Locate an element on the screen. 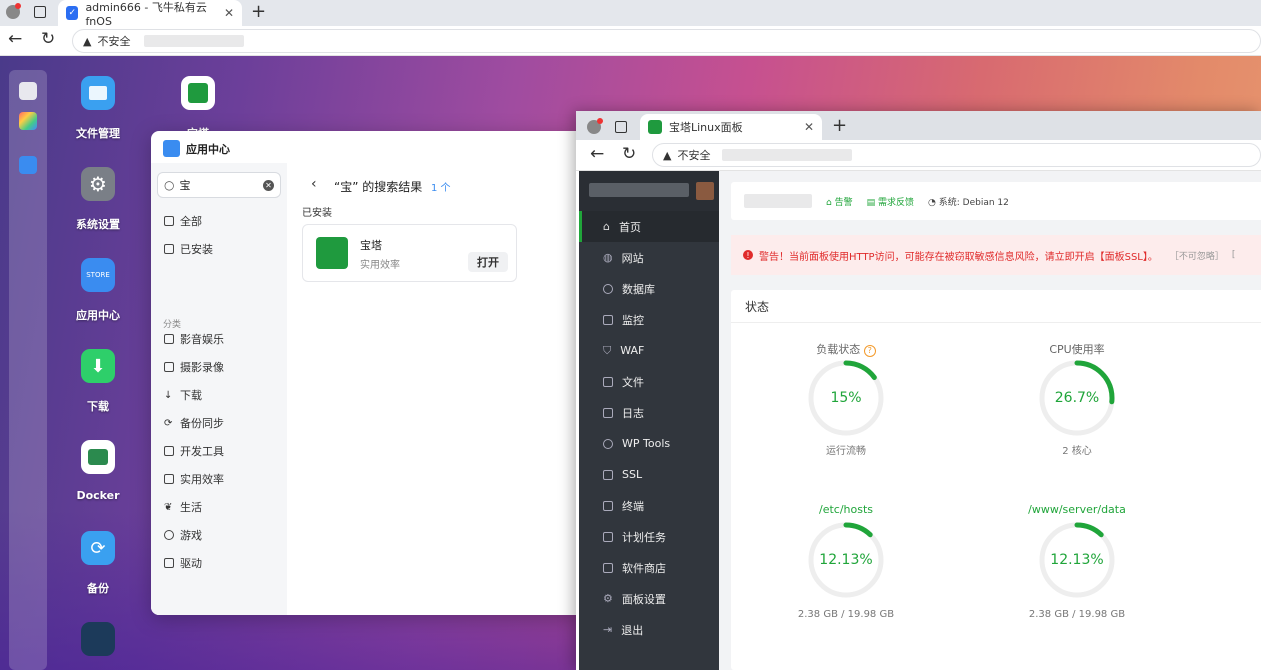  search-input: ○ 宝 ✕ is located at coordinates (219, 185).